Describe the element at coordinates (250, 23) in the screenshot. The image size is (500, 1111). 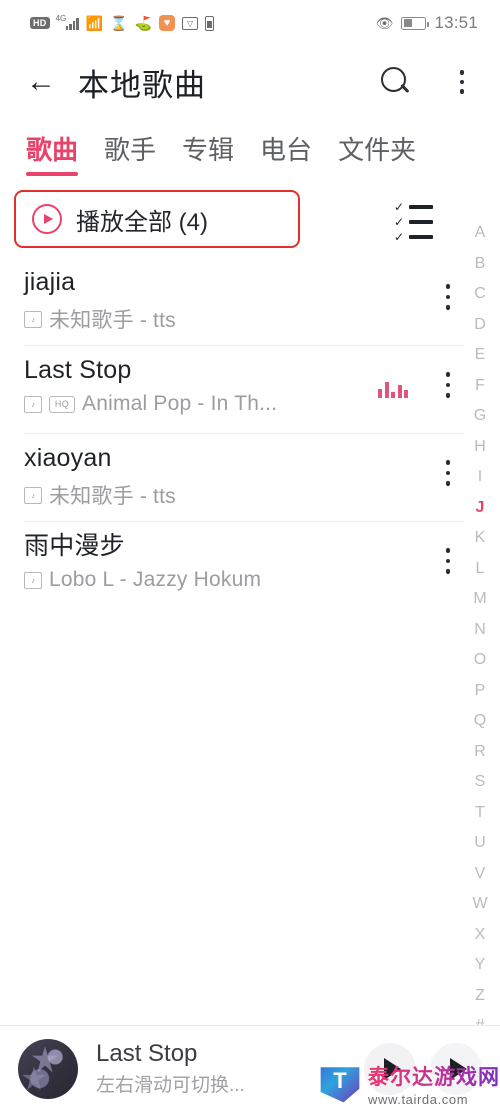
I see `status-bar: HD 4G 📶 ⌛ ⛳ ♥ ▽ 👁 13:51` at that location.